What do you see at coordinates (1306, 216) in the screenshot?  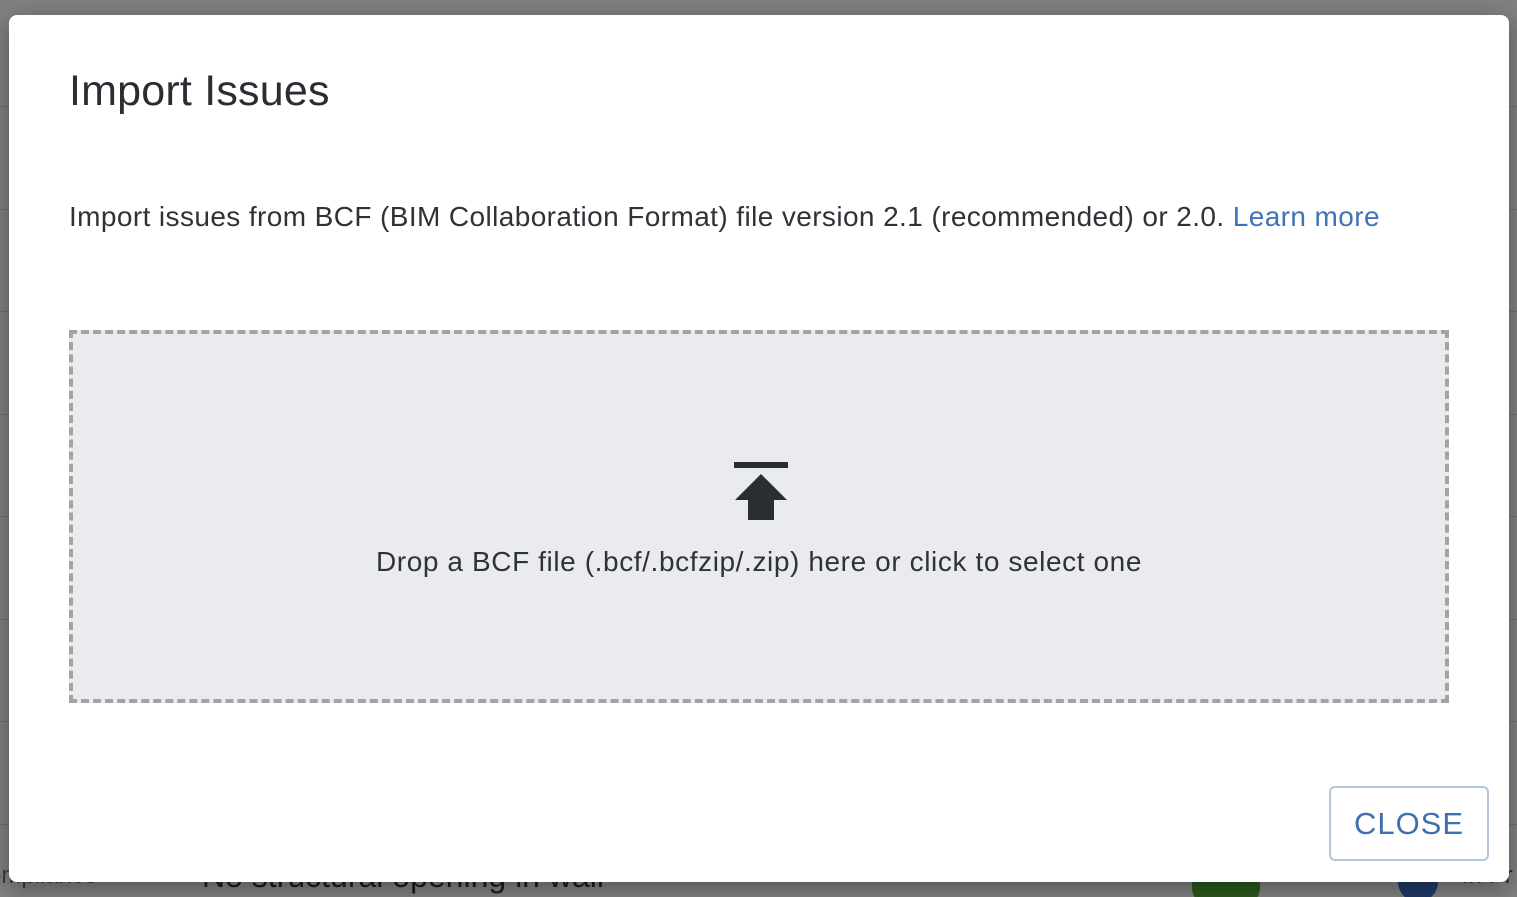 I see `learn-more-link: Learn more` at bounding box center [1306, 216].